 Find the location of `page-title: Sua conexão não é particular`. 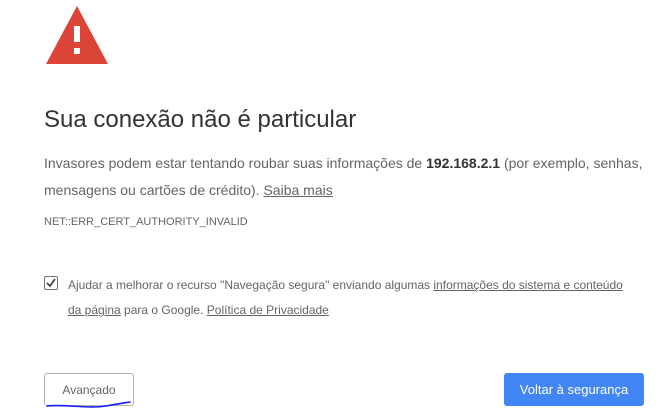

page-title: Sua conexão não é particular is located at coordinates (200, 119).